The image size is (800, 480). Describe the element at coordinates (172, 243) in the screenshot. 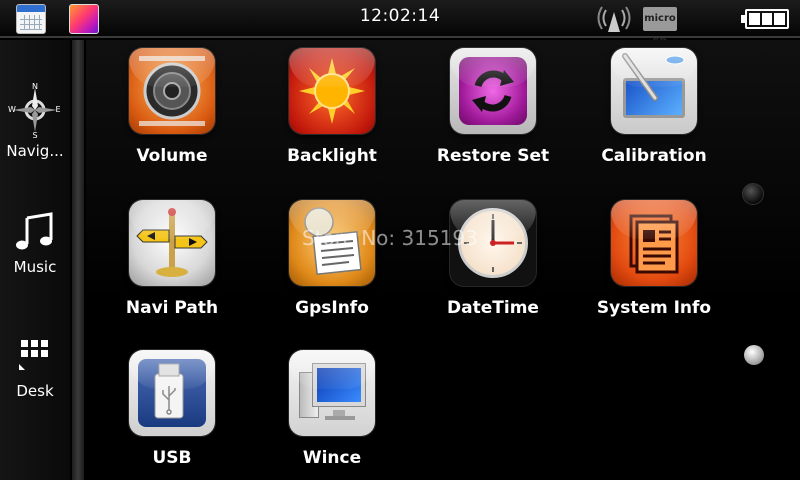

I see `signpost-icon` at that location.